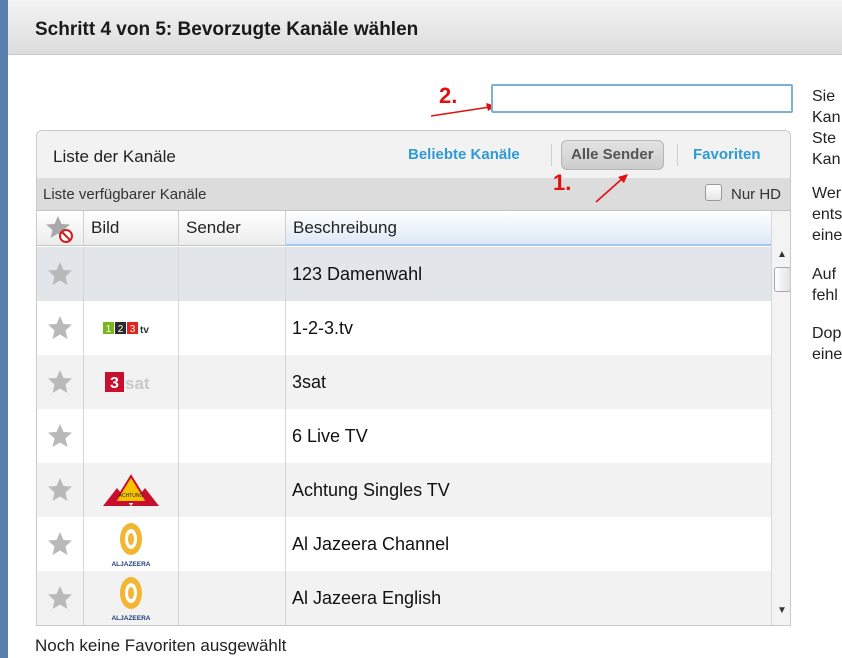 Image resolution: width=842 pixels, height=658 pixels. I want to click on description-cell: 123 Damenwahl, so click(357, 274).